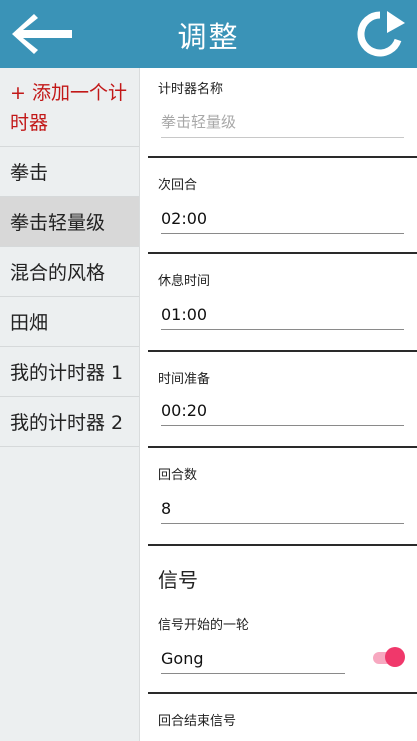  I want to click on round-time-input: 02:00, so click(282, 221).